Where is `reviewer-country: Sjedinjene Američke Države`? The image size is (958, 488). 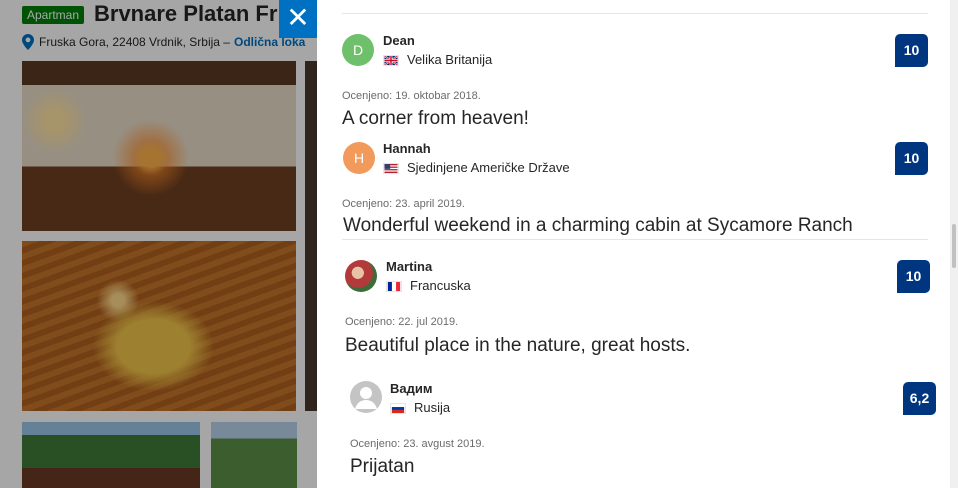
reviewer-country: Sjedinjene Američke Države is located at coordinates (476, 168).